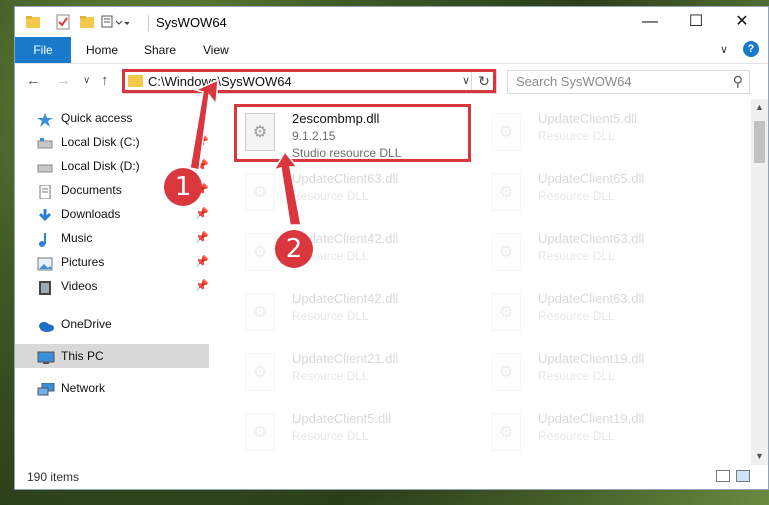 This screenshot has width=769, height=505. I want to click on step-2-badge: 2, so click(294, 249).